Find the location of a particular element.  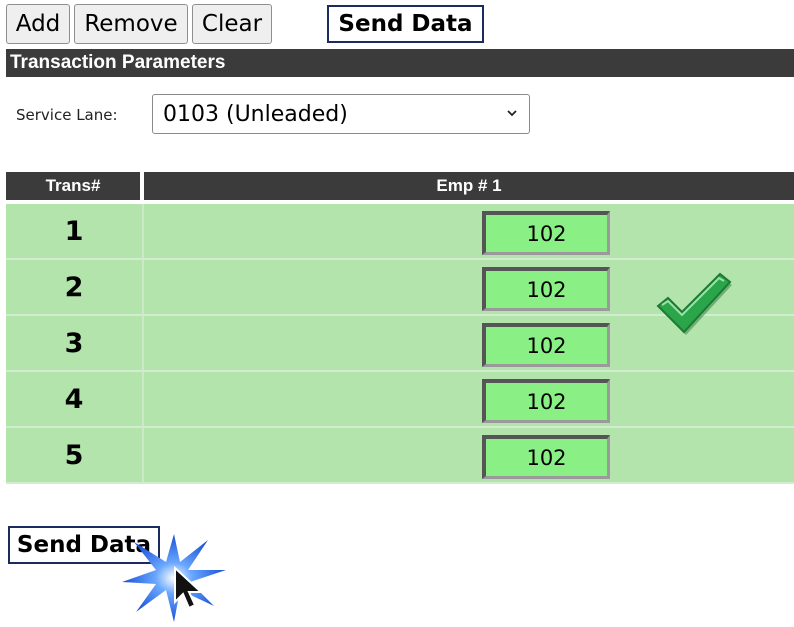

trans-number: 1 is located at coordinates (74, 231).